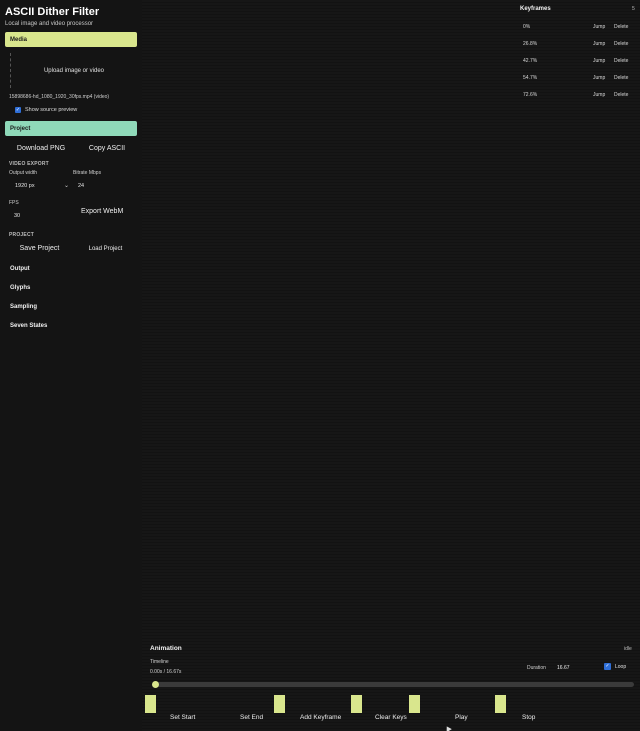 The height and width of the screenshot is (731, 640). What do you see at coordinates (155, 684) in the screenshot?
I see `timeline-slider-handle` at bounding box center [155, 684].